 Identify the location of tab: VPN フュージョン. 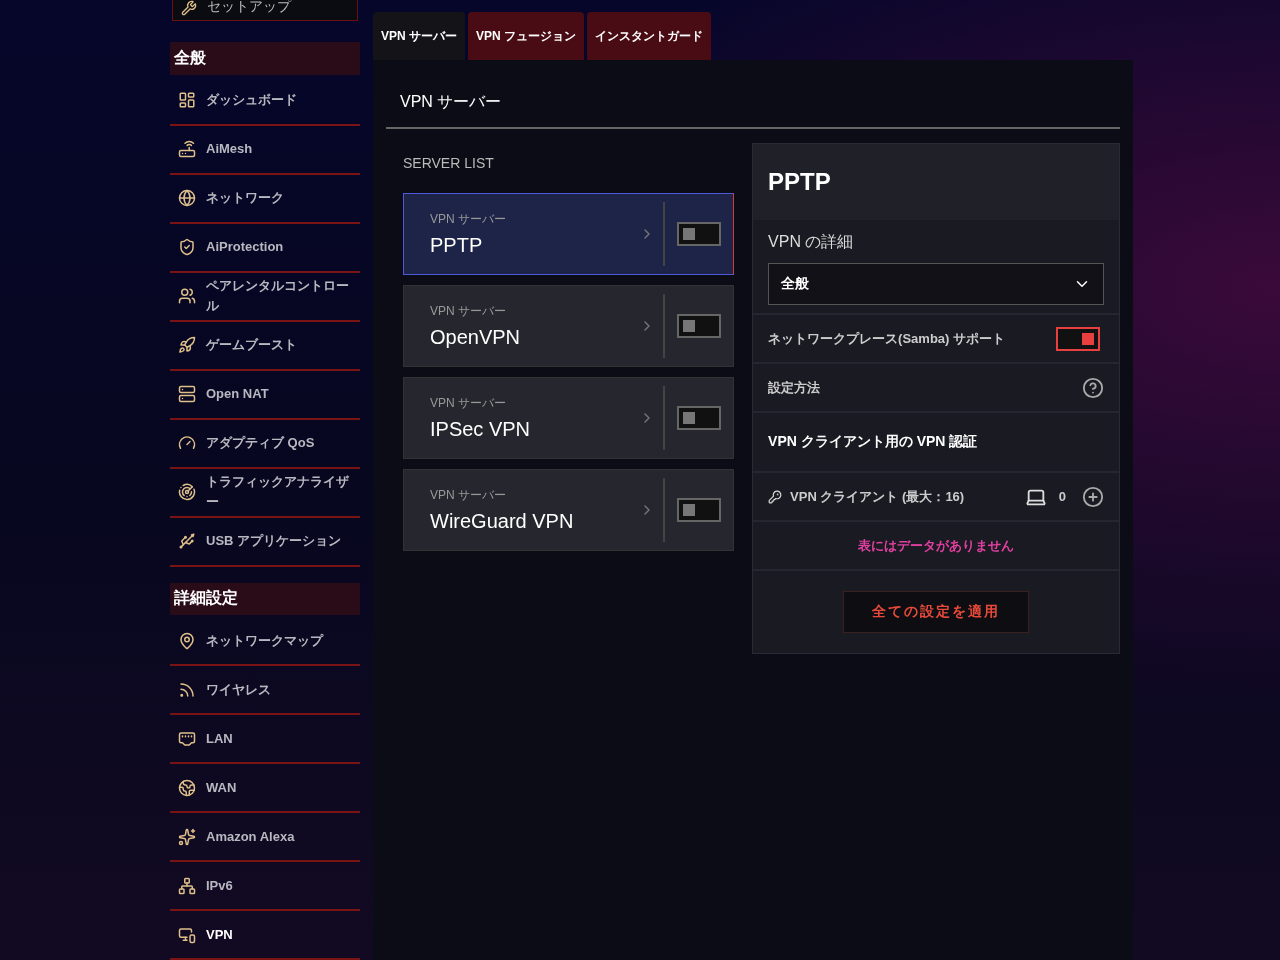
(526, 36).